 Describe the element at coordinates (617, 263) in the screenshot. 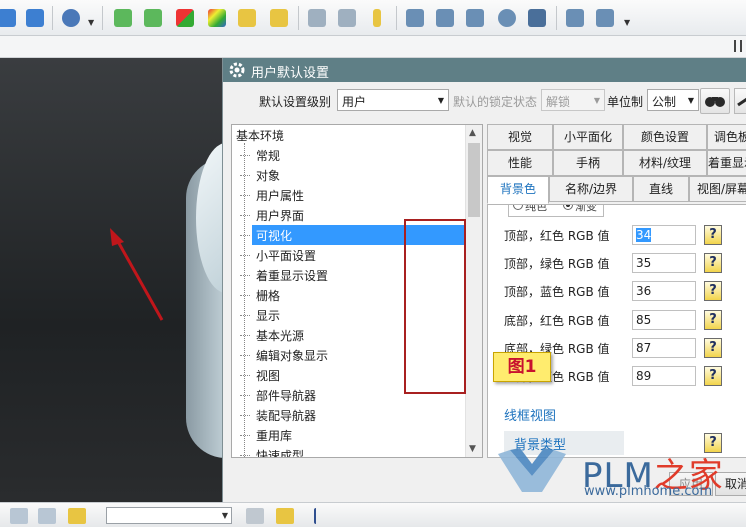

I see `param-row: 顶部，绿色 RGB 值 35 ?` at that location.